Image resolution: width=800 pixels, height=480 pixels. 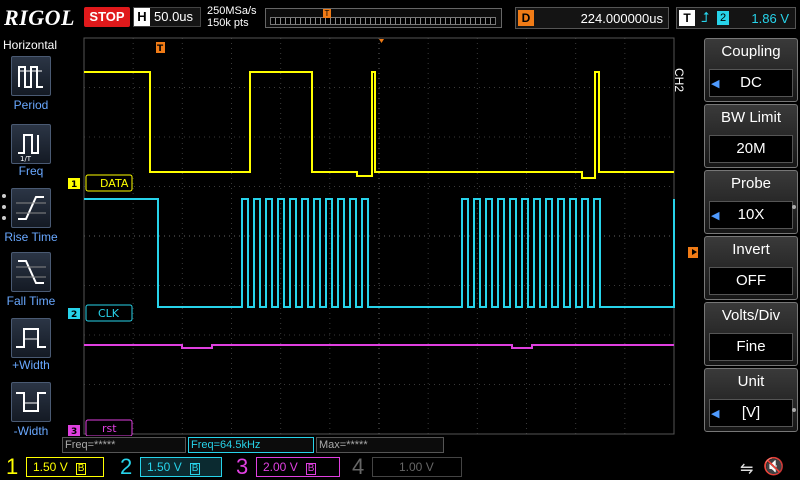 What do you see at coordinates (705, 17) in the screenshot?
I see `rising-edge-icon: ⮥` at bounding box center [705, 17].